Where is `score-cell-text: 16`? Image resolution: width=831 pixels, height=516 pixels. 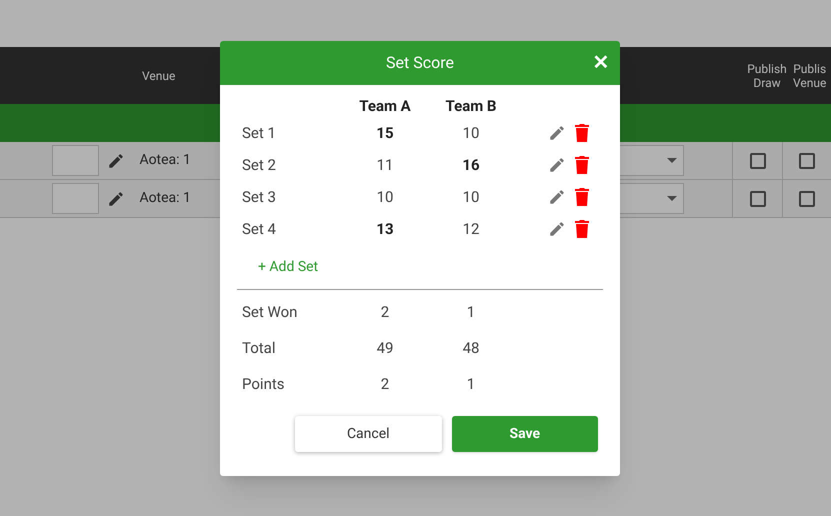
score-cell-text: 16 is located at coordinates (471, 165).